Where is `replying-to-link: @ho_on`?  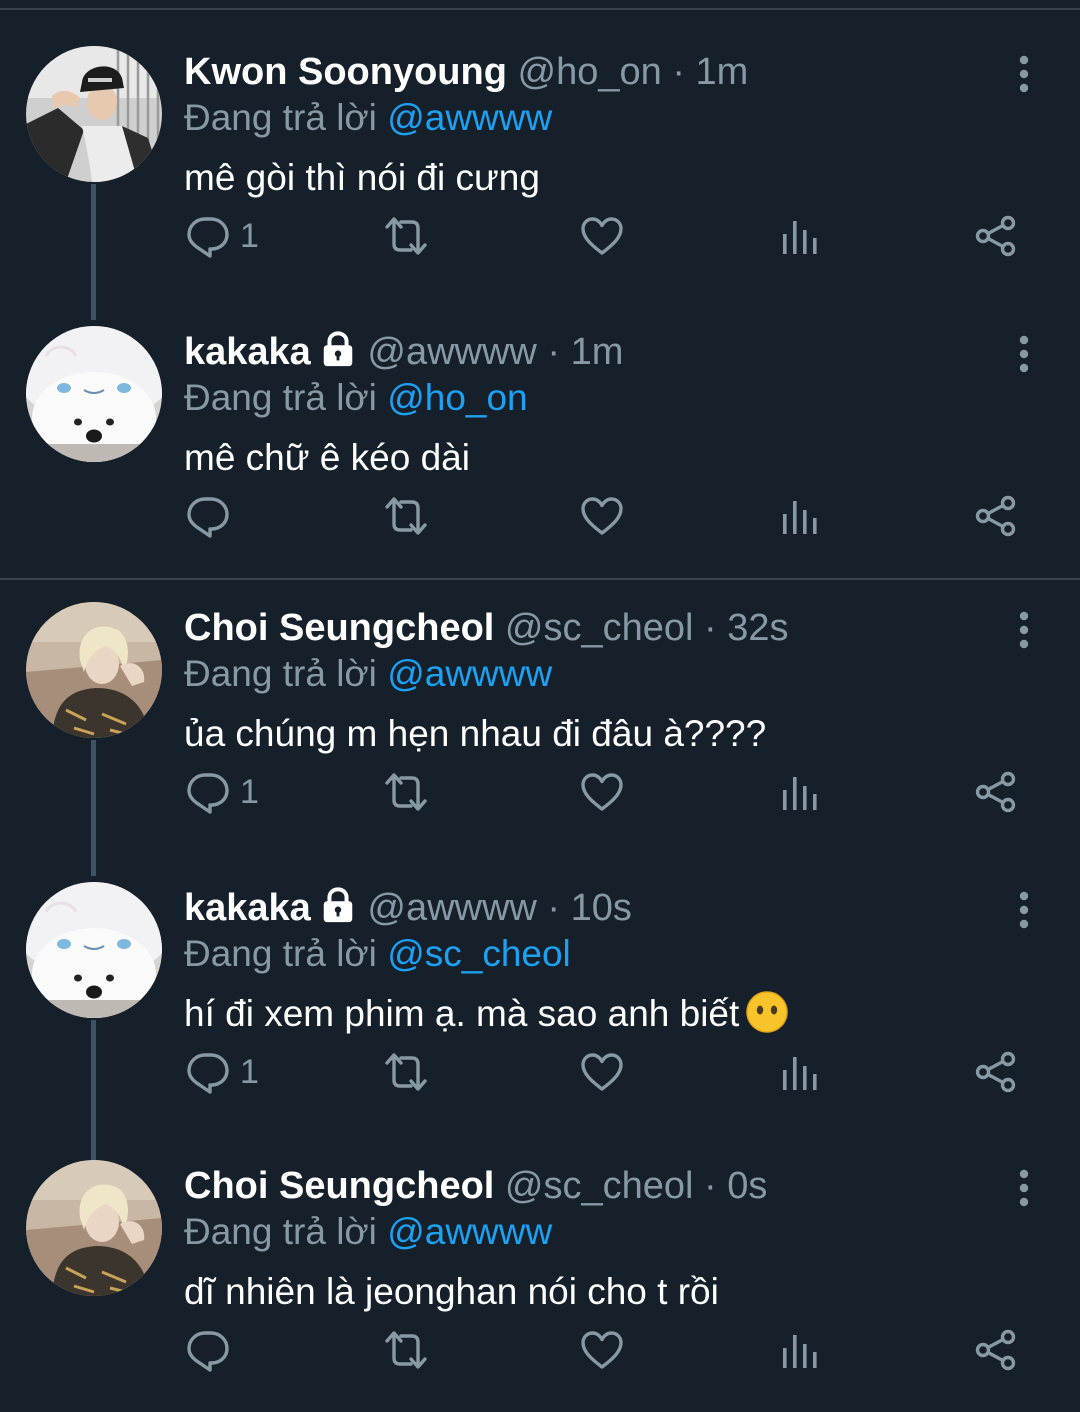 replying-to-link: @ho_on is located at coordinates (457, 397).